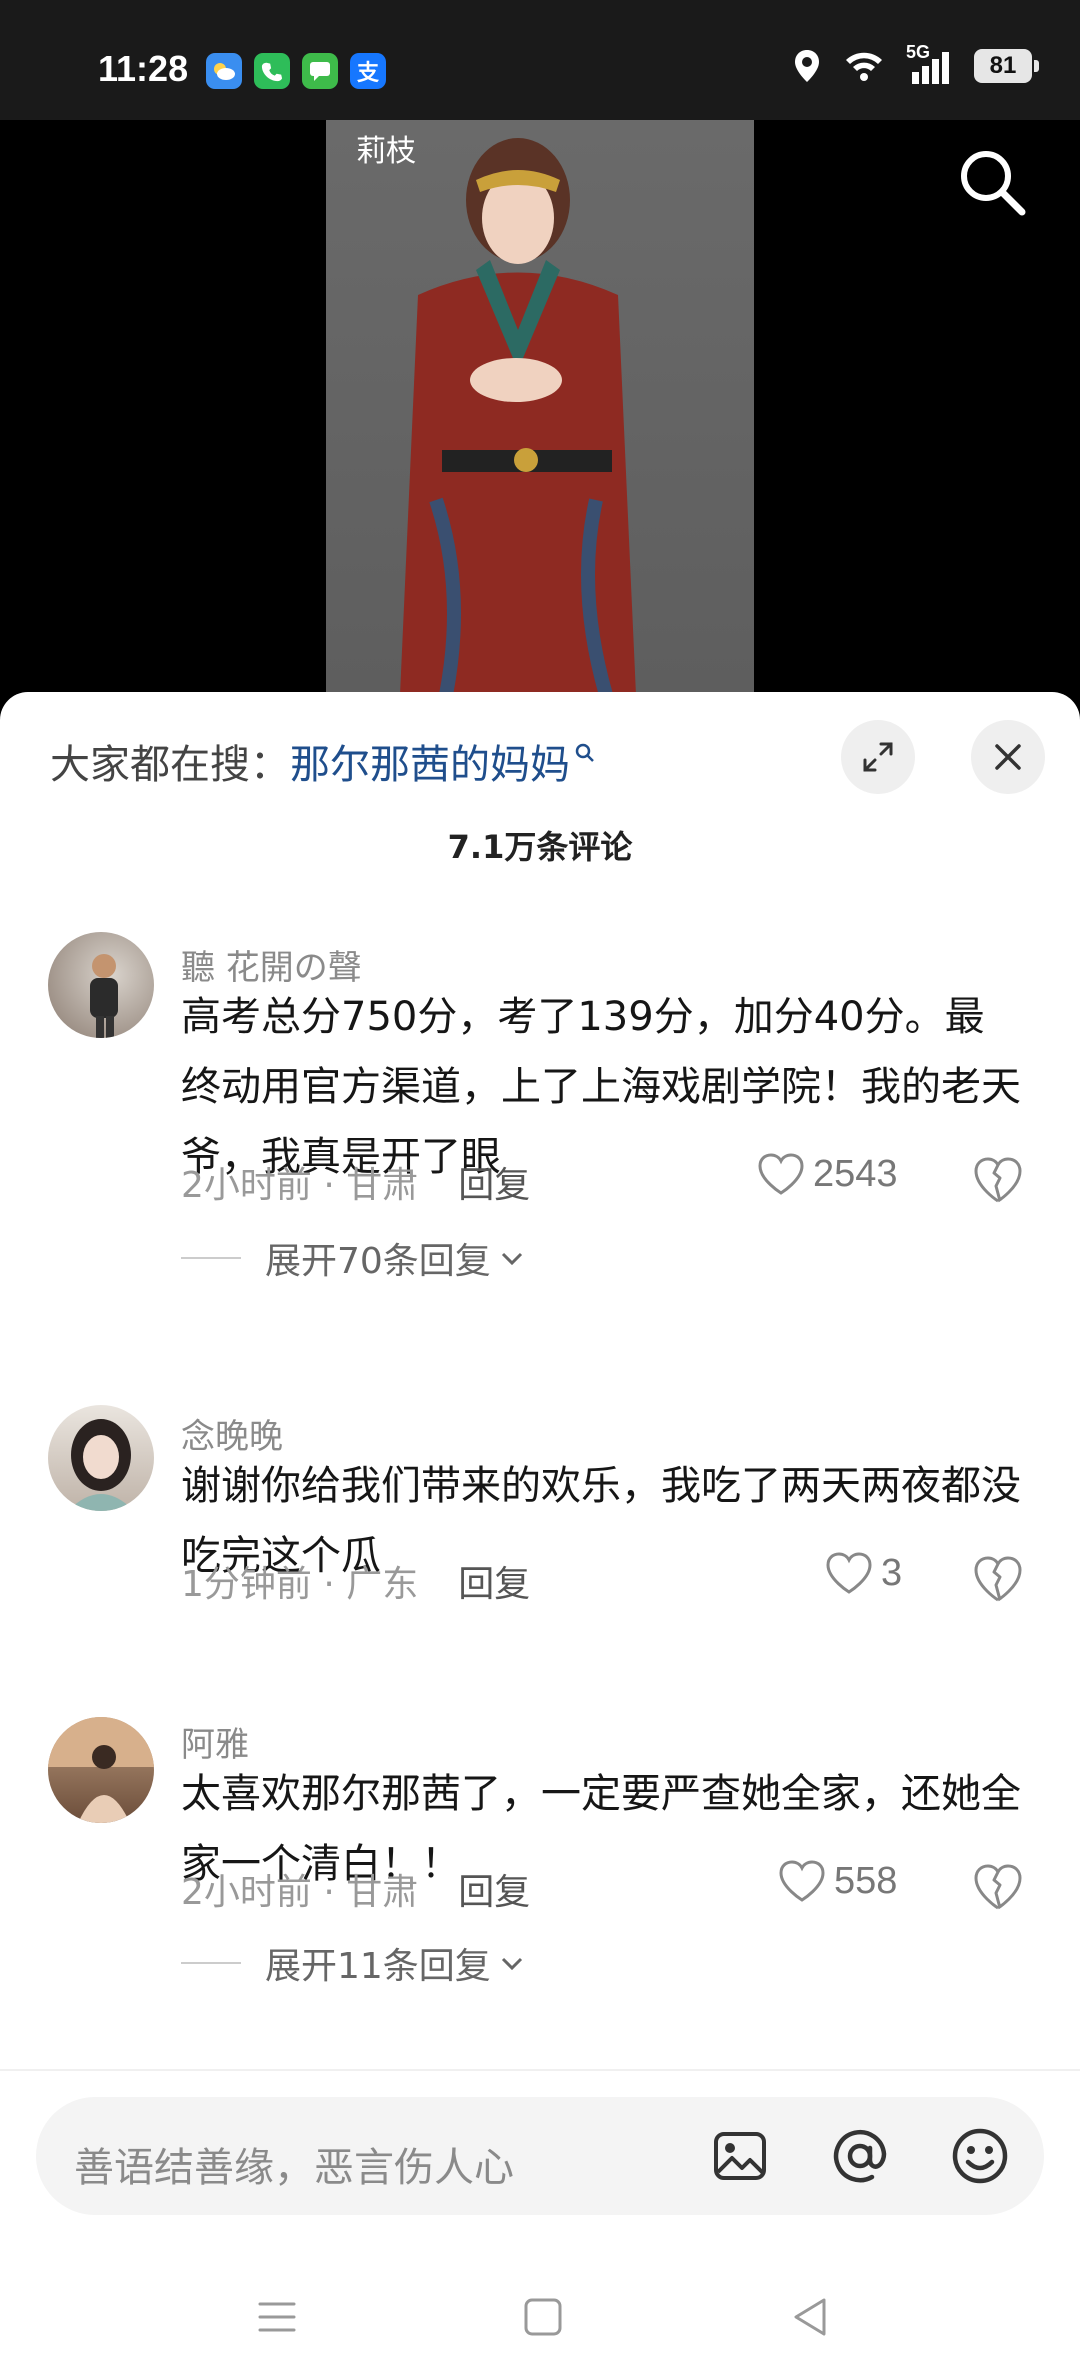 The image size is (1080, 2373). What do you see at coordinates (277, 2317) in the screenshot?
I see `menu-icon` at bounding box center [277, 2317].